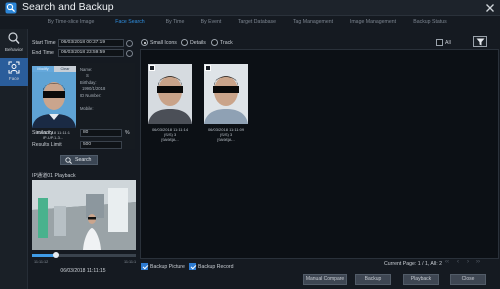  Describe the element at coordinates (94, 88) in the screenshot. I see `info-birthday-value: 1990/1/2018` at that location.